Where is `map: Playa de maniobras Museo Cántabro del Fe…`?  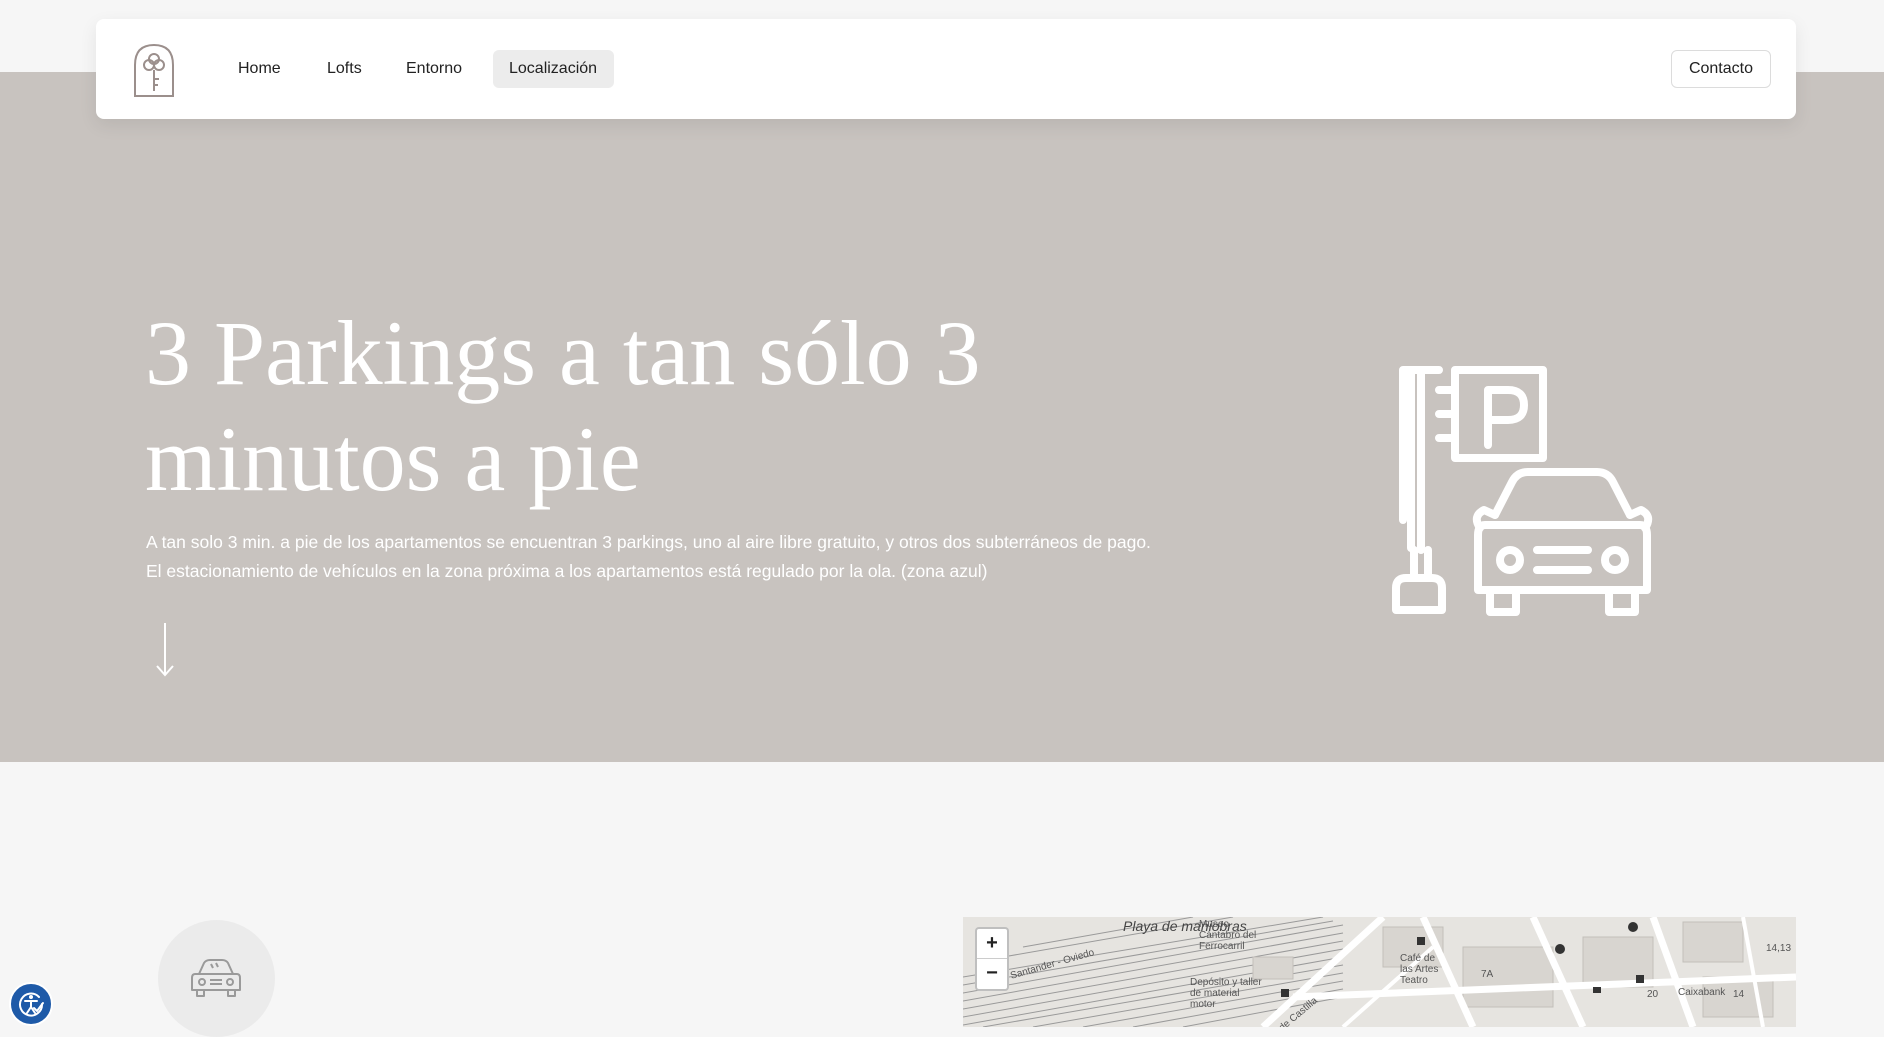
map: Playa de maniobras Museo Cántabro del Fe… is located at coordinates (1379, 972).